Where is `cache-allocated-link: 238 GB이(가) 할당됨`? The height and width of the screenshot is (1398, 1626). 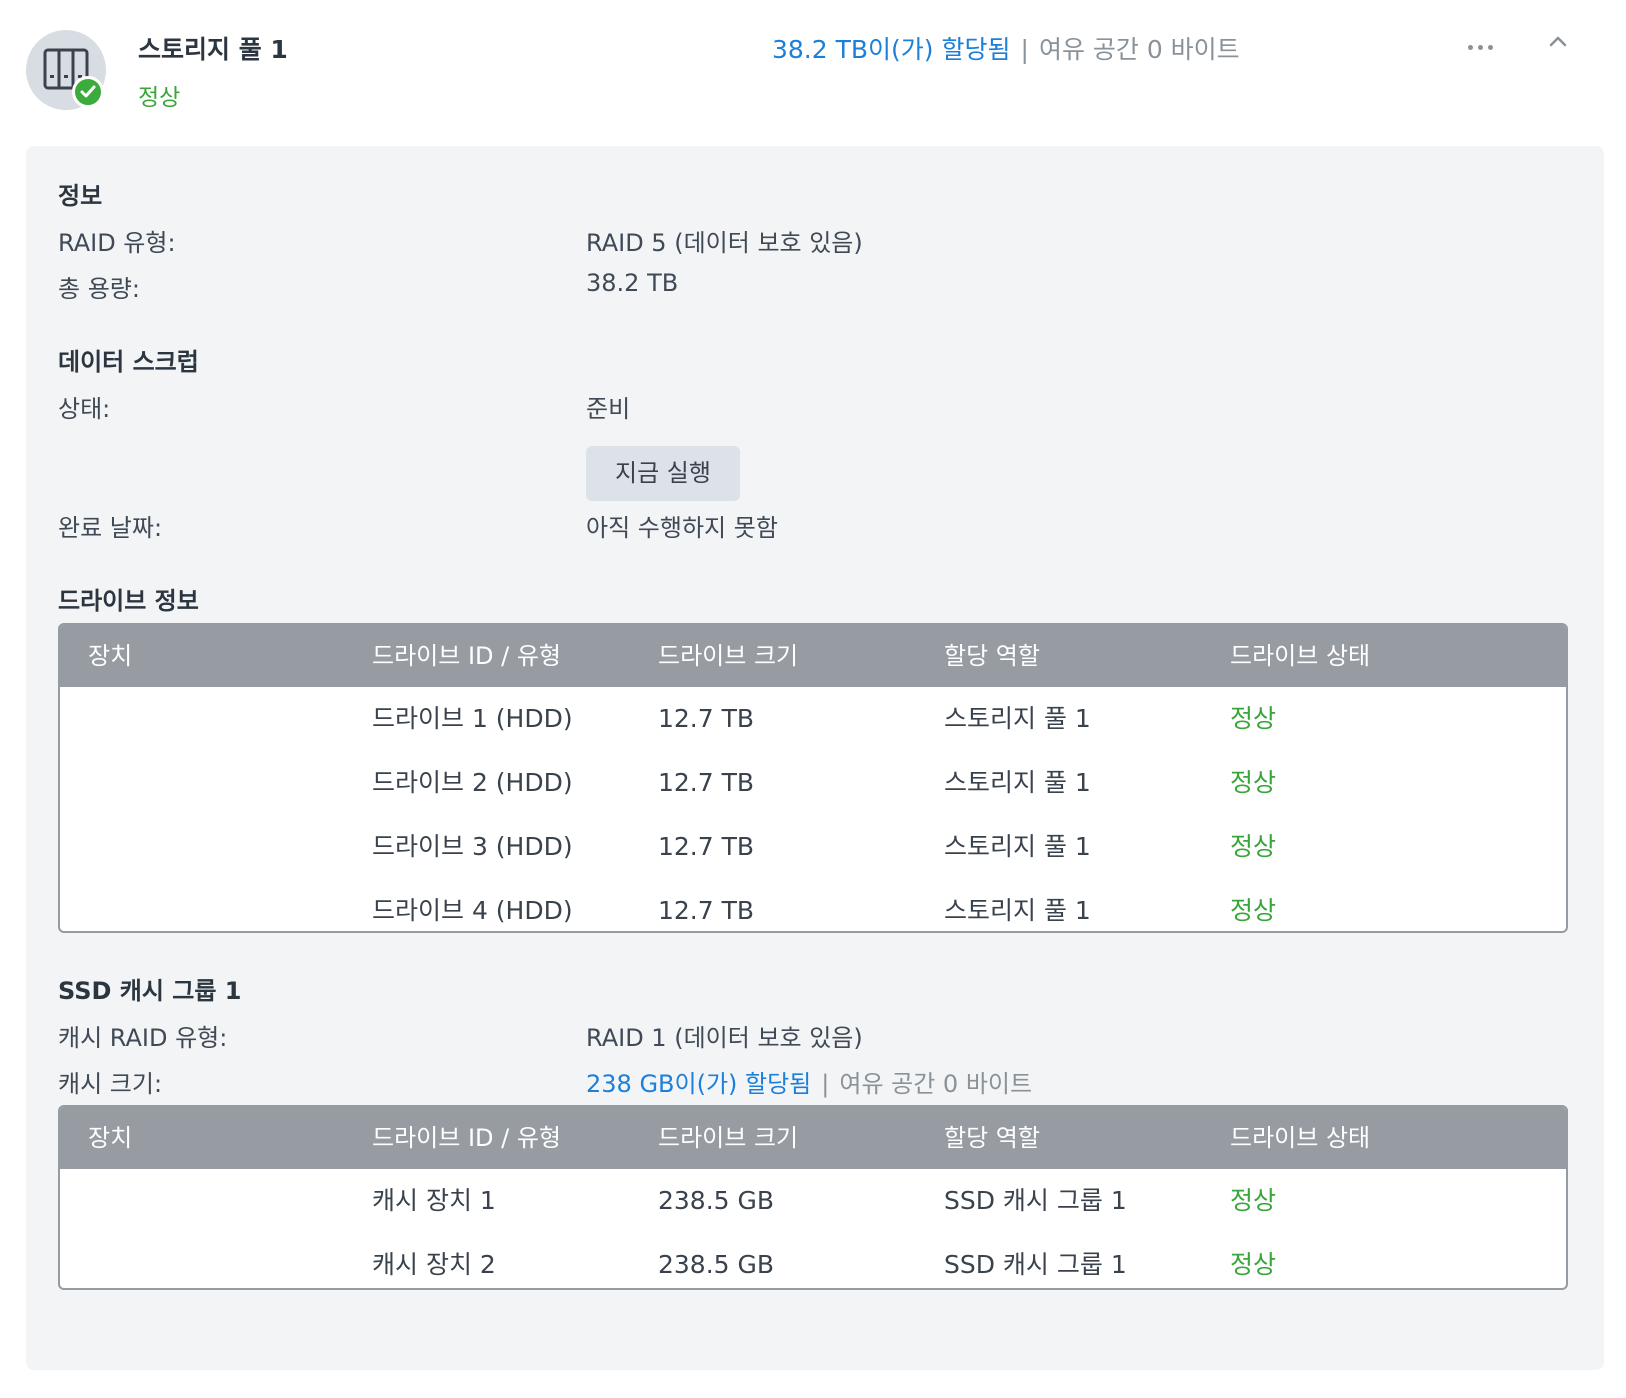
cache-allocated-link: 238 GB이(가) 할당됨 is located at coordinates (698, 1084).